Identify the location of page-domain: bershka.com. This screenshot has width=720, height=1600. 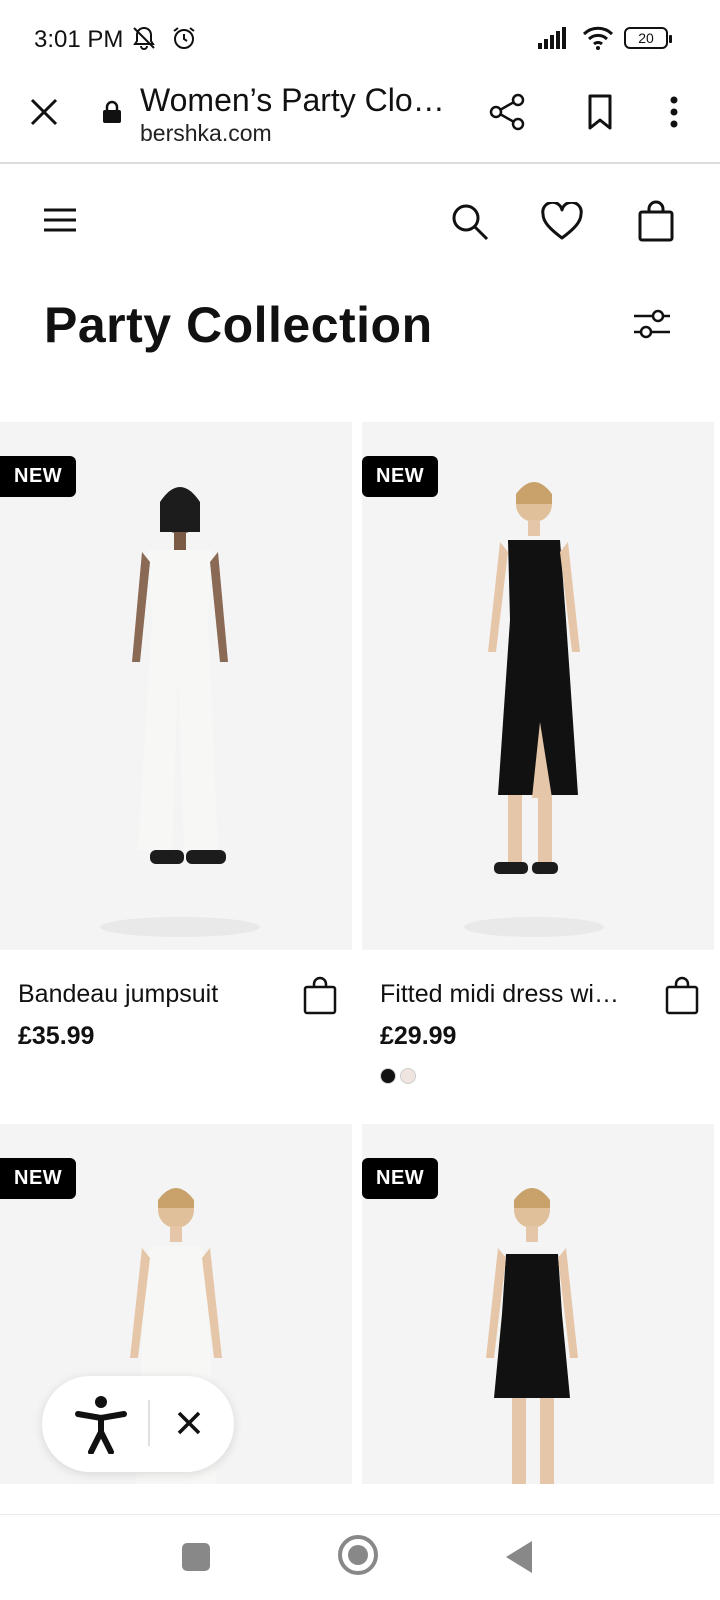
(206, 133).